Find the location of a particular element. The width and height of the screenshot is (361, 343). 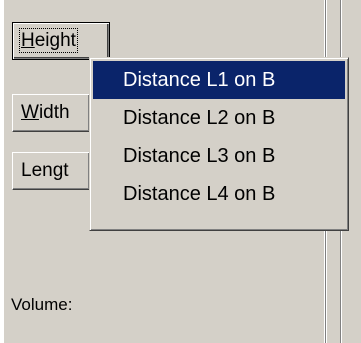

menu-item-distance-l4: Distance L4 on B is located at coordinates (219, 194).